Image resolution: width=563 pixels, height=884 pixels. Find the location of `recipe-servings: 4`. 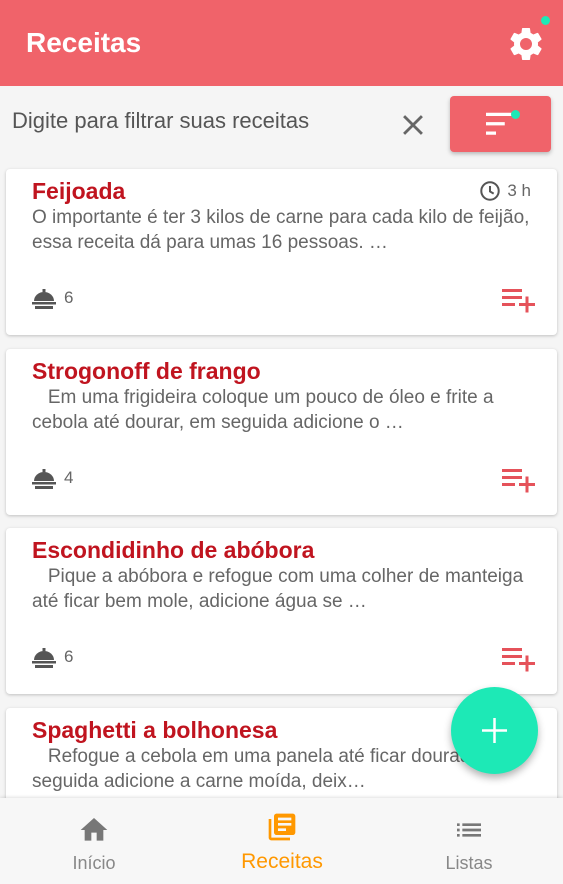

recipe-servings: 4 is located at coordinates (52, 478).